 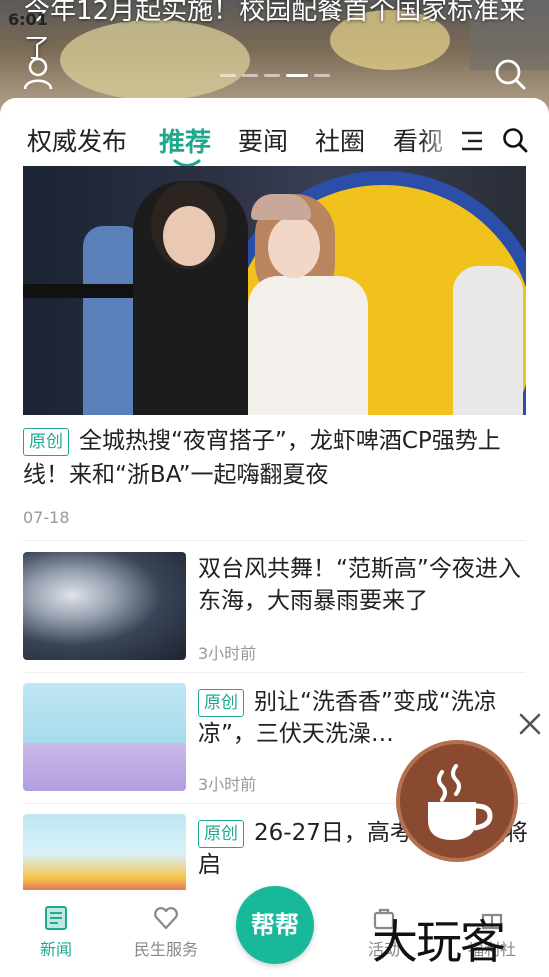 I want to click on nav-item-services: 民生服务, so click(x=166, y=932).